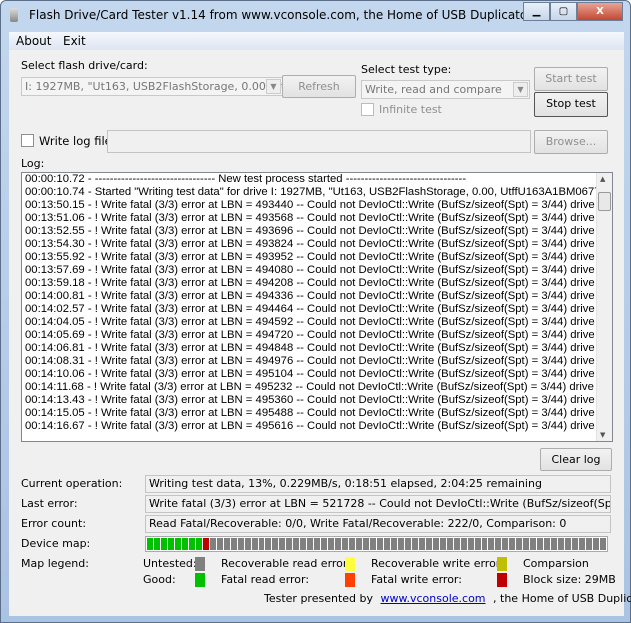 This screenshot has width=631, height=623. What do you see at coordinates (563, 11) in the screenshot?
I see `maximize-button: ▢` at bounding box center [563, 11].